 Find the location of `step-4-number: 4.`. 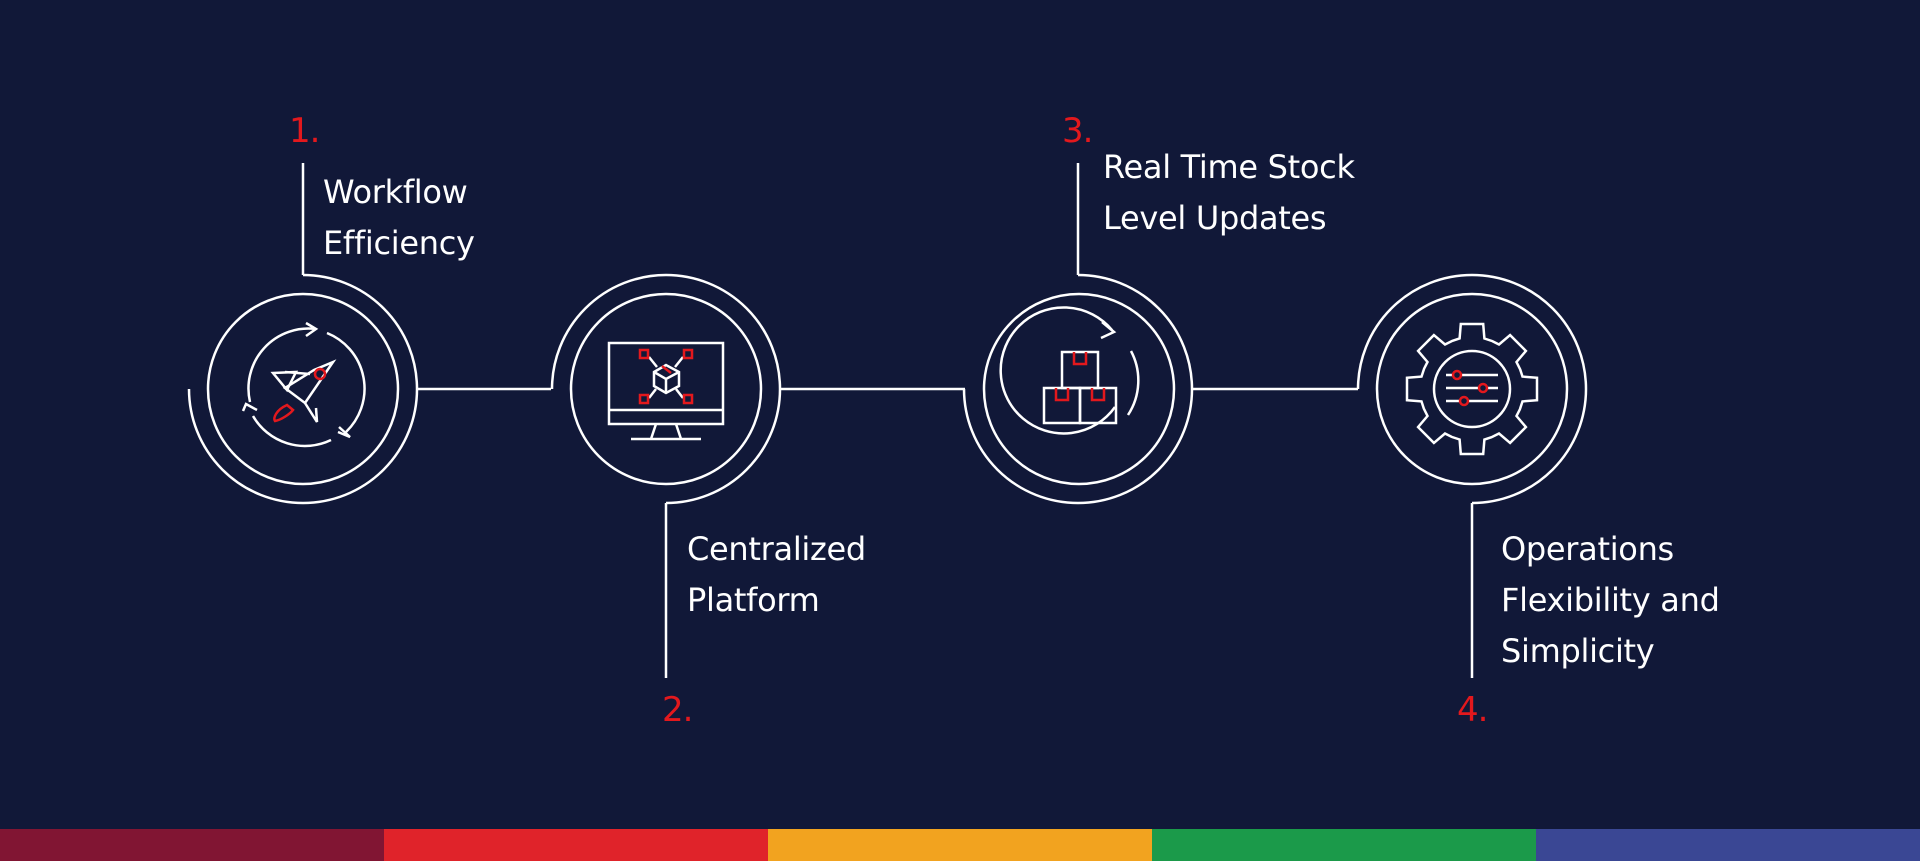

step-4-number: 4. is located at coordinates (1472, 710).